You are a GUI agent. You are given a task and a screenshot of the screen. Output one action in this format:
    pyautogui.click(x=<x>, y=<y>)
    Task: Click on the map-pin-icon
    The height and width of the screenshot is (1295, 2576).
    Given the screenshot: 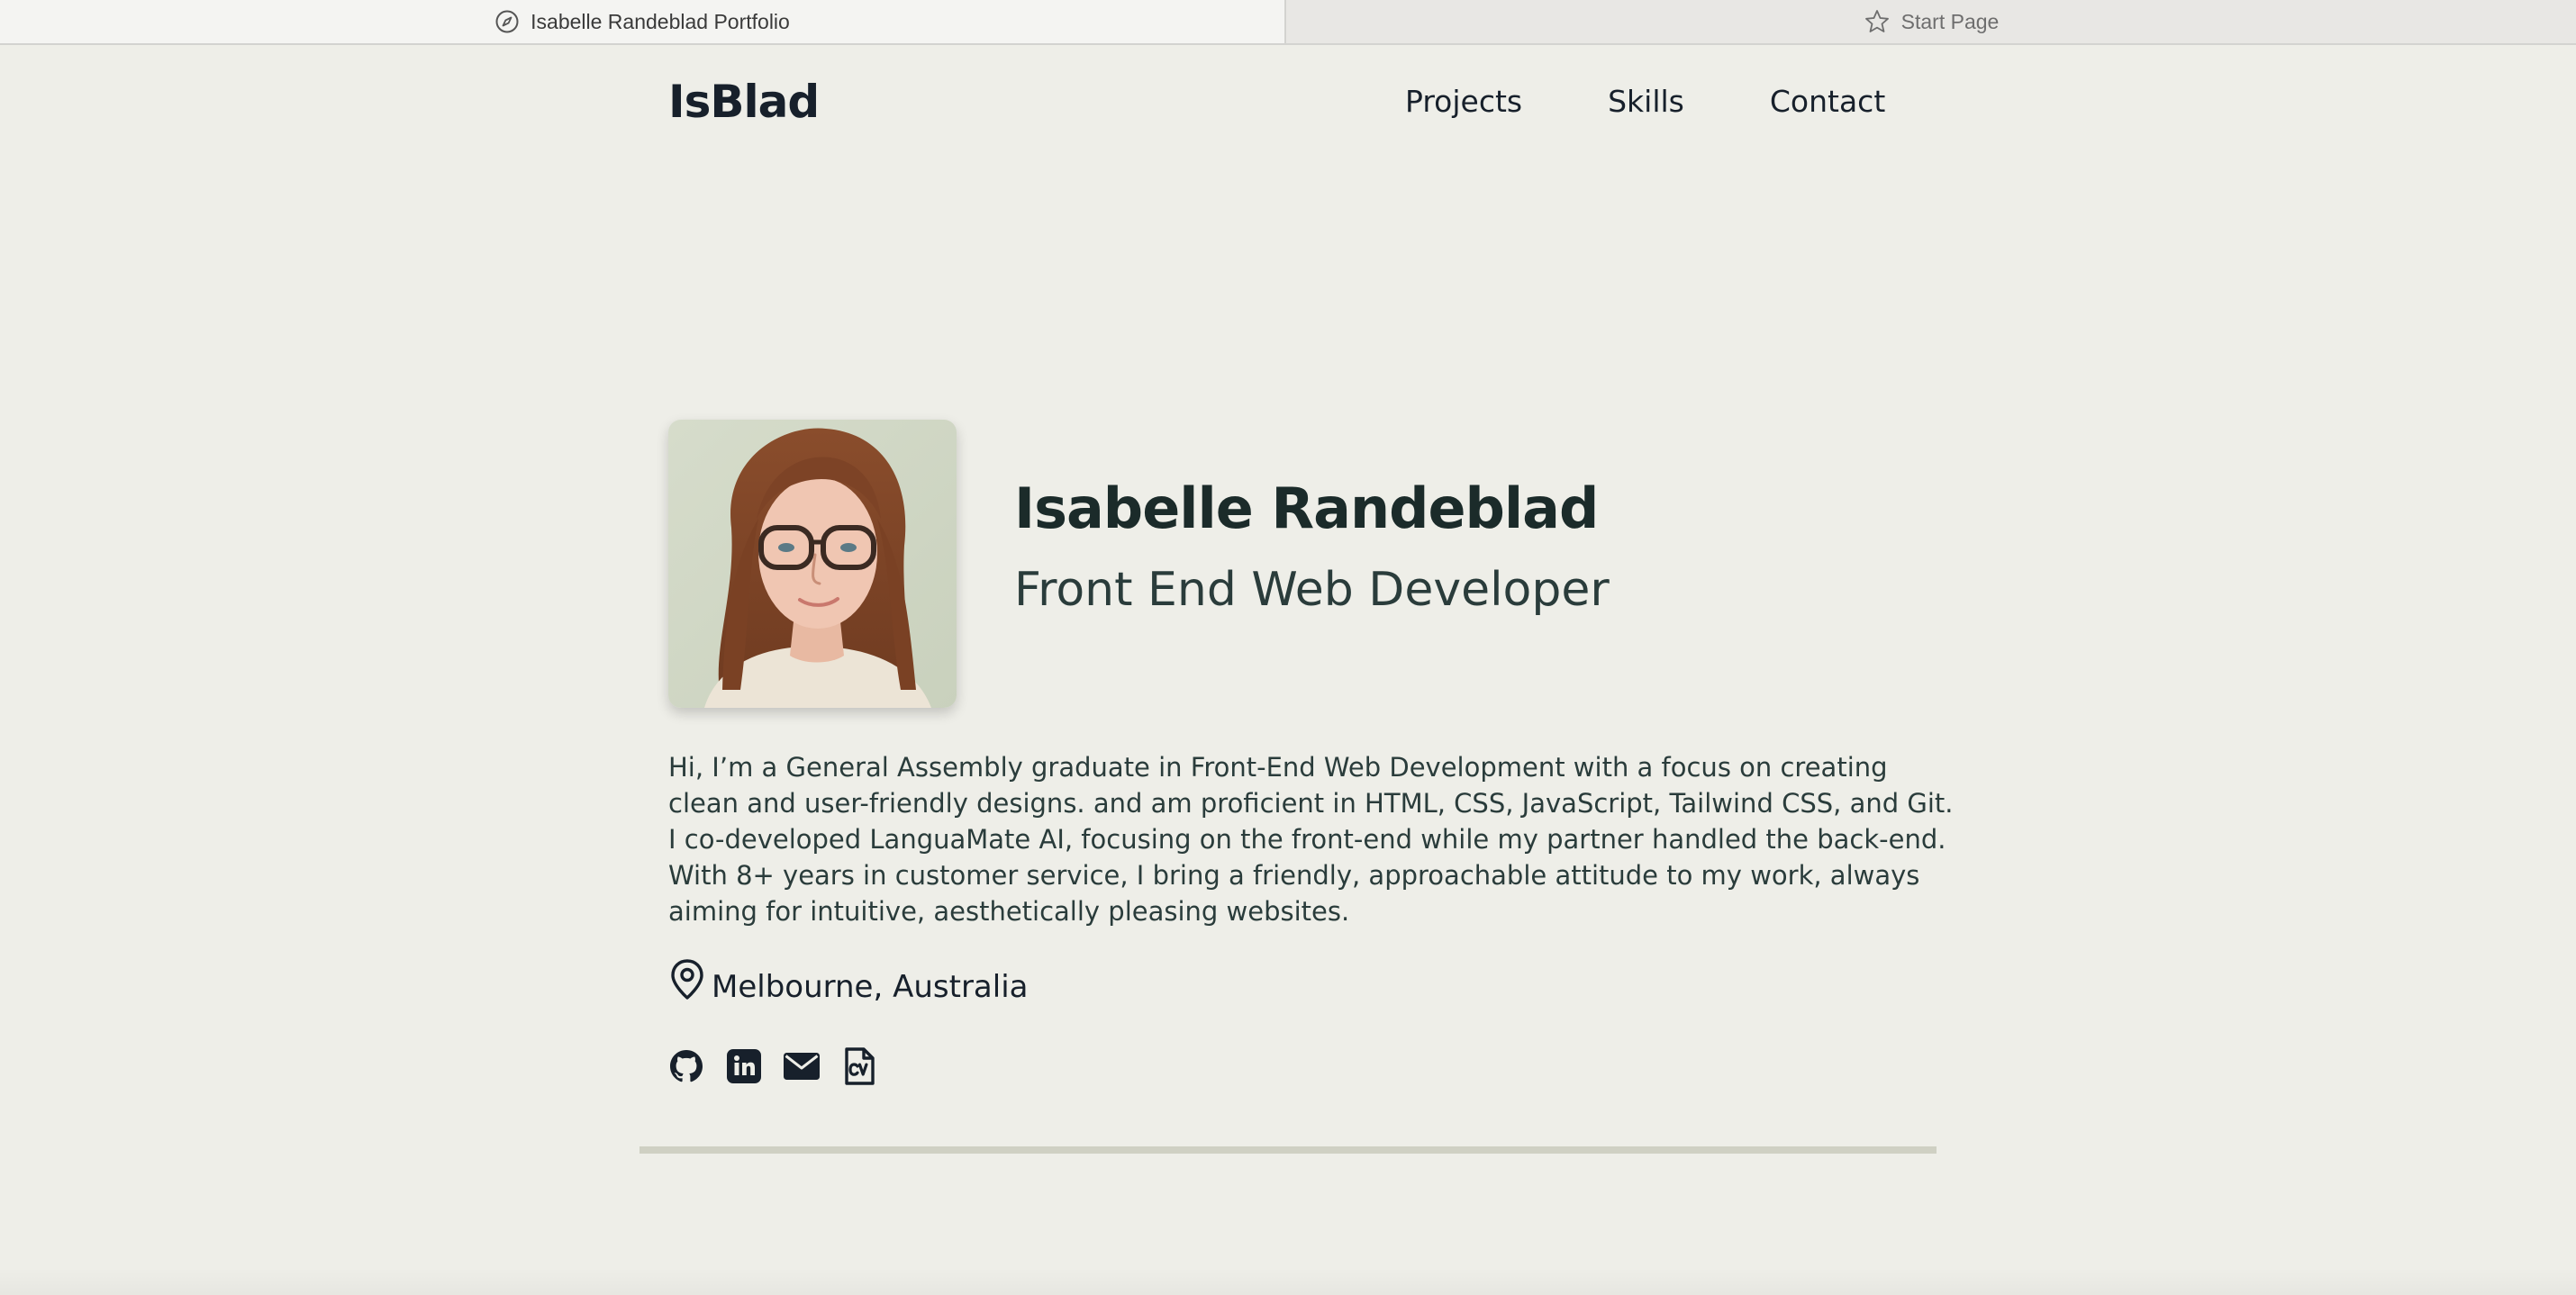 What is the action you would take?
    pyautogui.click(x=687, y=982)
    